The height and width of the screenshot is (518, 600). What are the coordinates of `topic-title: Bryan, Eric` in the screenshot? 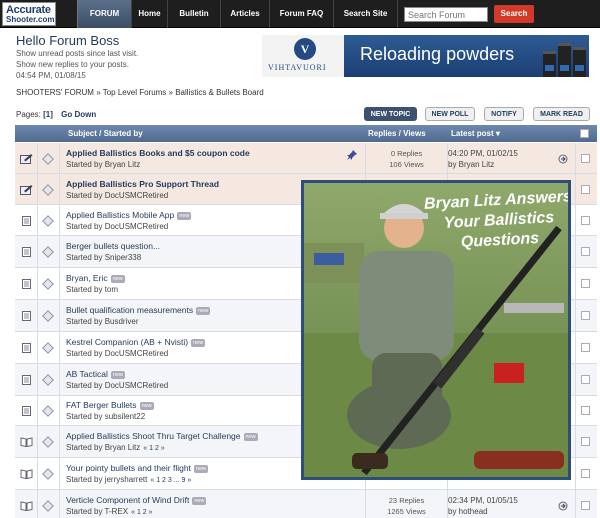 It's located at (87, 278).